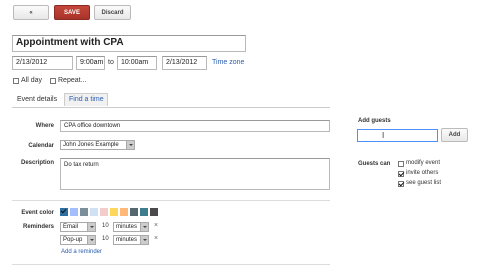  Describe the element at coordinates (454, 135) in the screenshot. I see `add-guest-button: Add` at that location.